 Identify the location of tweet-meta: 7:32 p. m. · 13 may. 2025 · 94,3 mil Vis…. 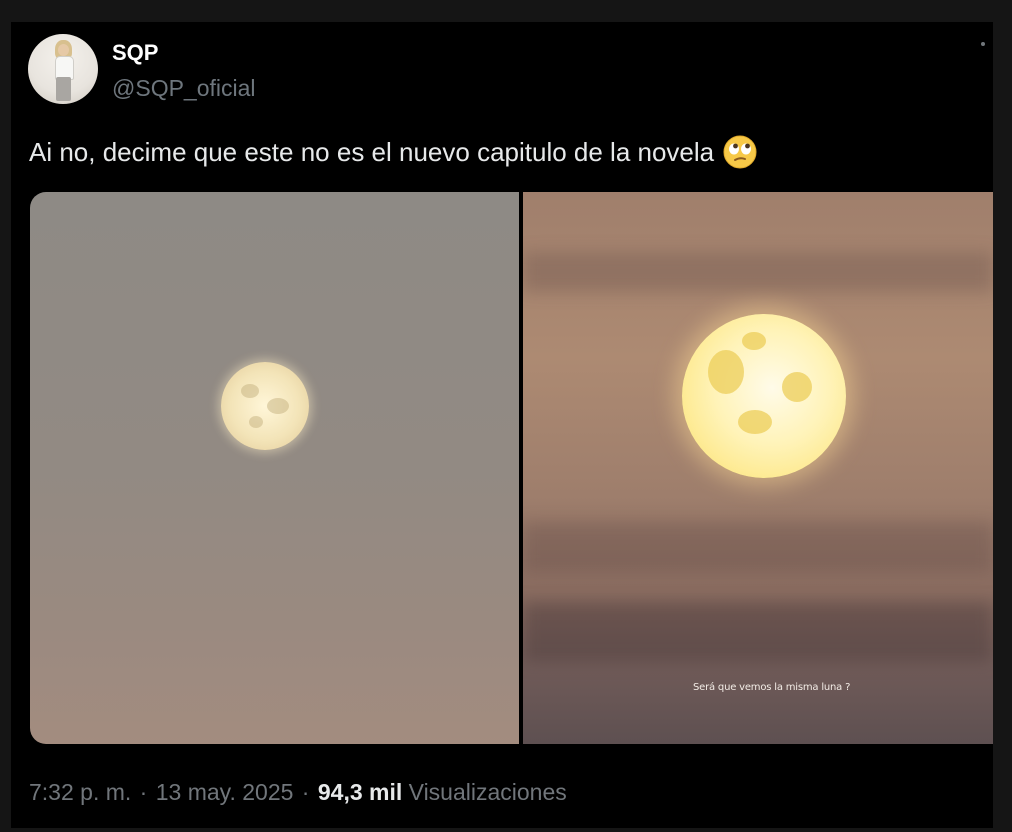
(298, 792).